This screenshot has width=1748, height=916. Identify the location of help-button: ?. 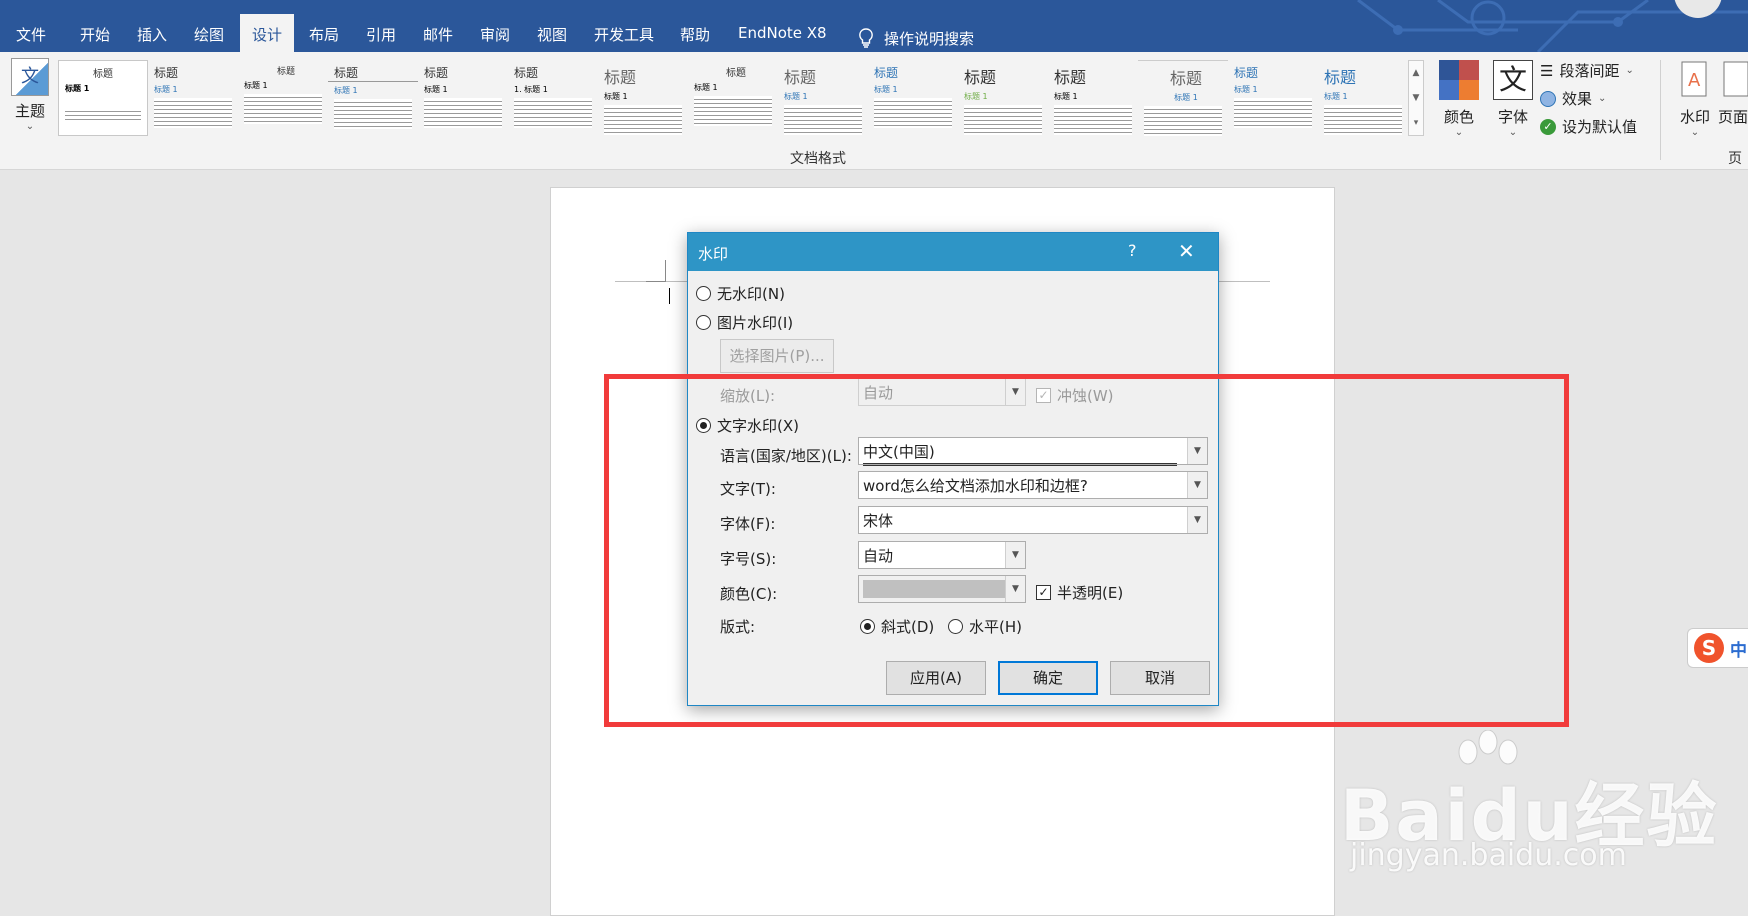
(1132, 250).